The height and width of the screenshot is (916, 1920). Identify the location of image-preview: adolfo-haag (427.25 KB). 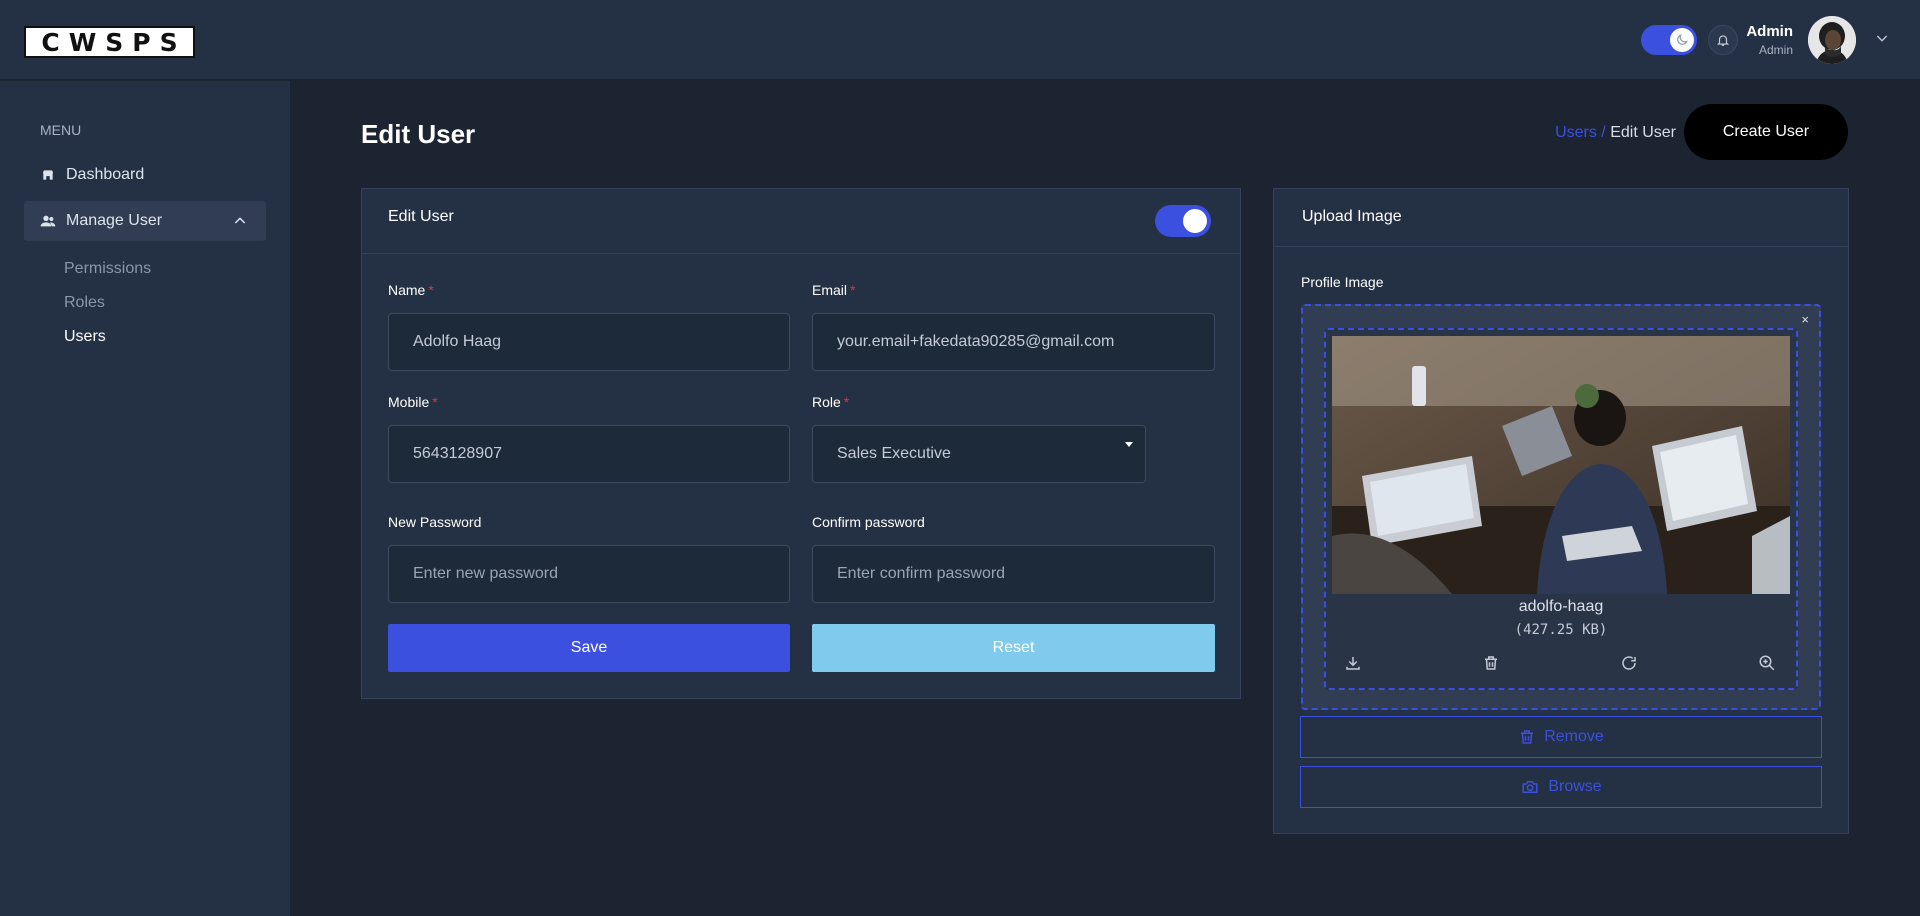
(1561, 509).